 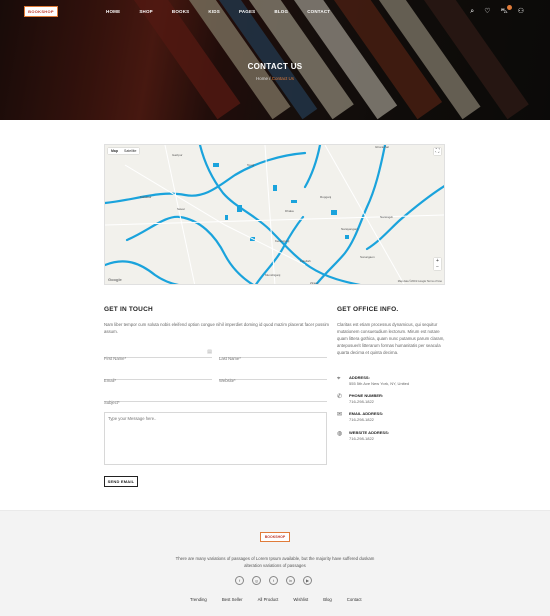 What do you see at coordinates (367, 257) in the screenshot?
I see `map-label: Sonargaon` at bounding box center [367, 257].